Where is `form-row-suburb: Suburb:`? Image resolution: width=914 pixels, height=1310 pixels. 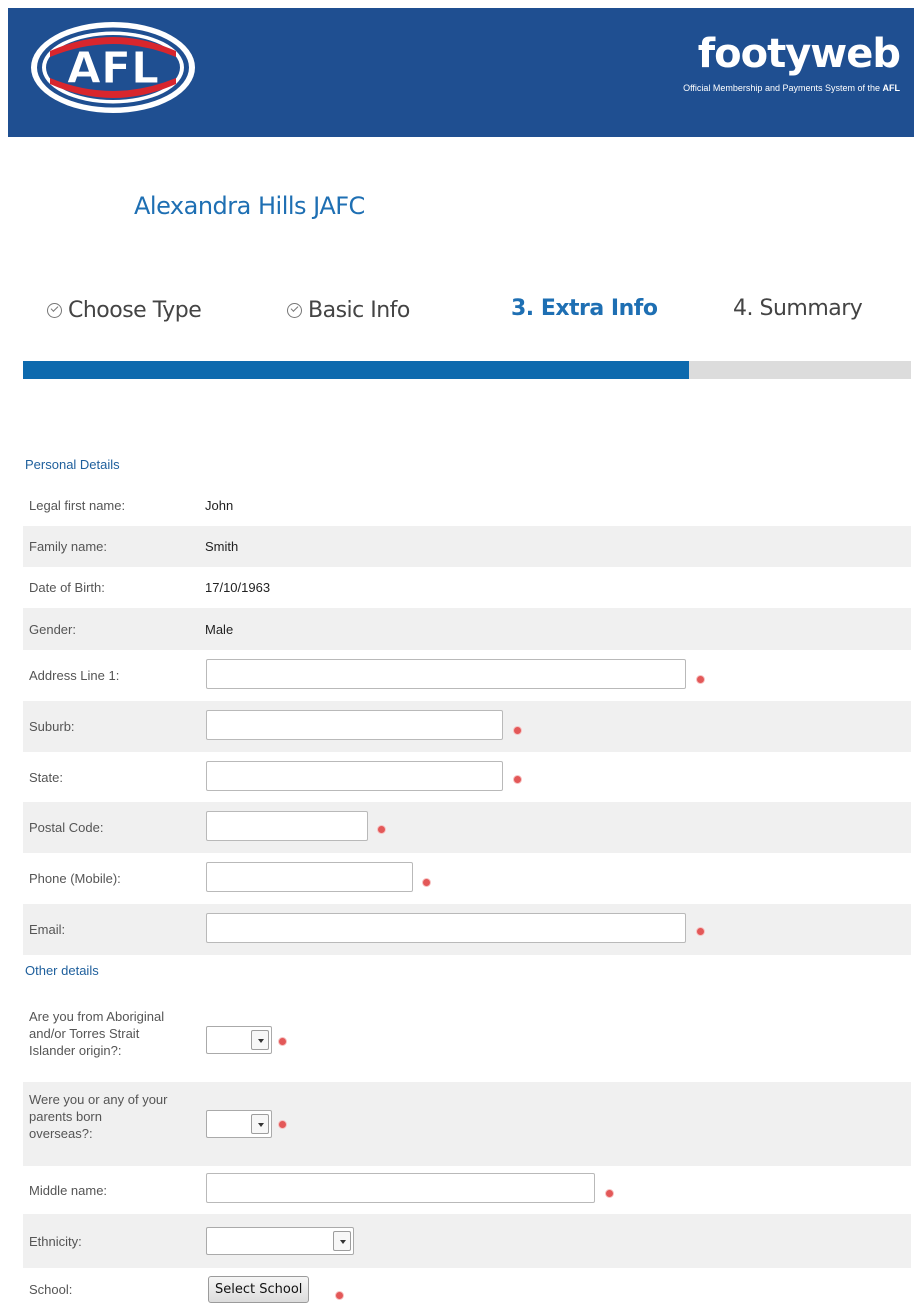
form-row-suburb: Suburb: is located at coordinates (467, 726).